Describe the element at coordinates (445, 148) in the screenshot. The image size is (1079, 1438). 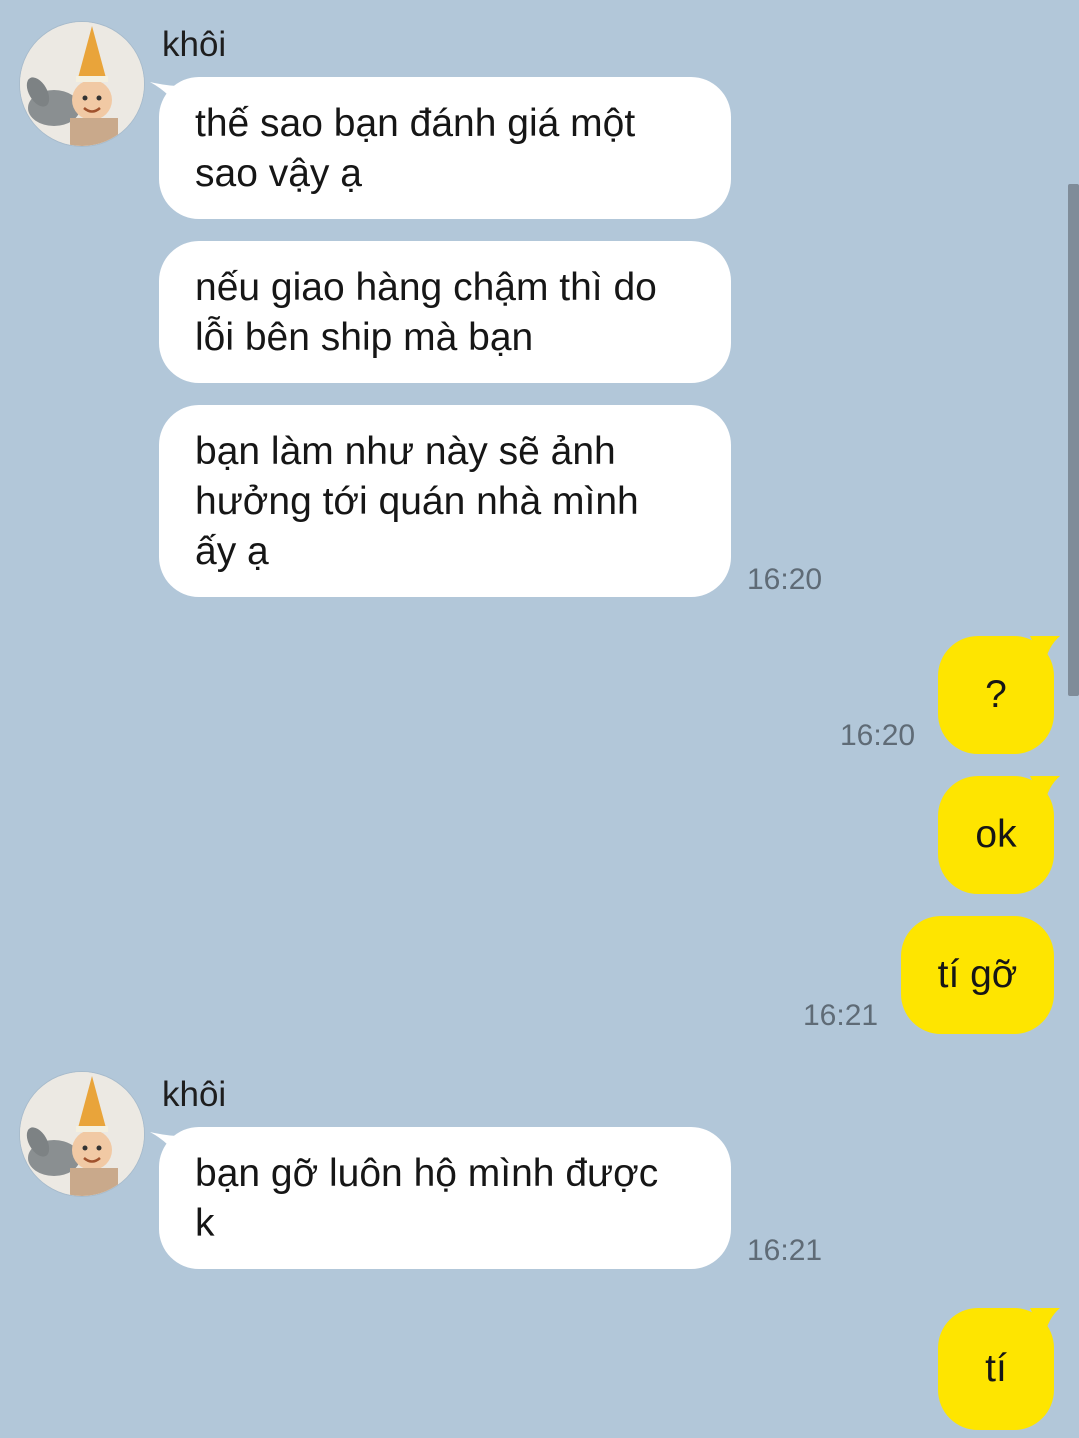
I see `incoming-message: thế sao bạn đánh giá một sao vậy ạ` at that location.